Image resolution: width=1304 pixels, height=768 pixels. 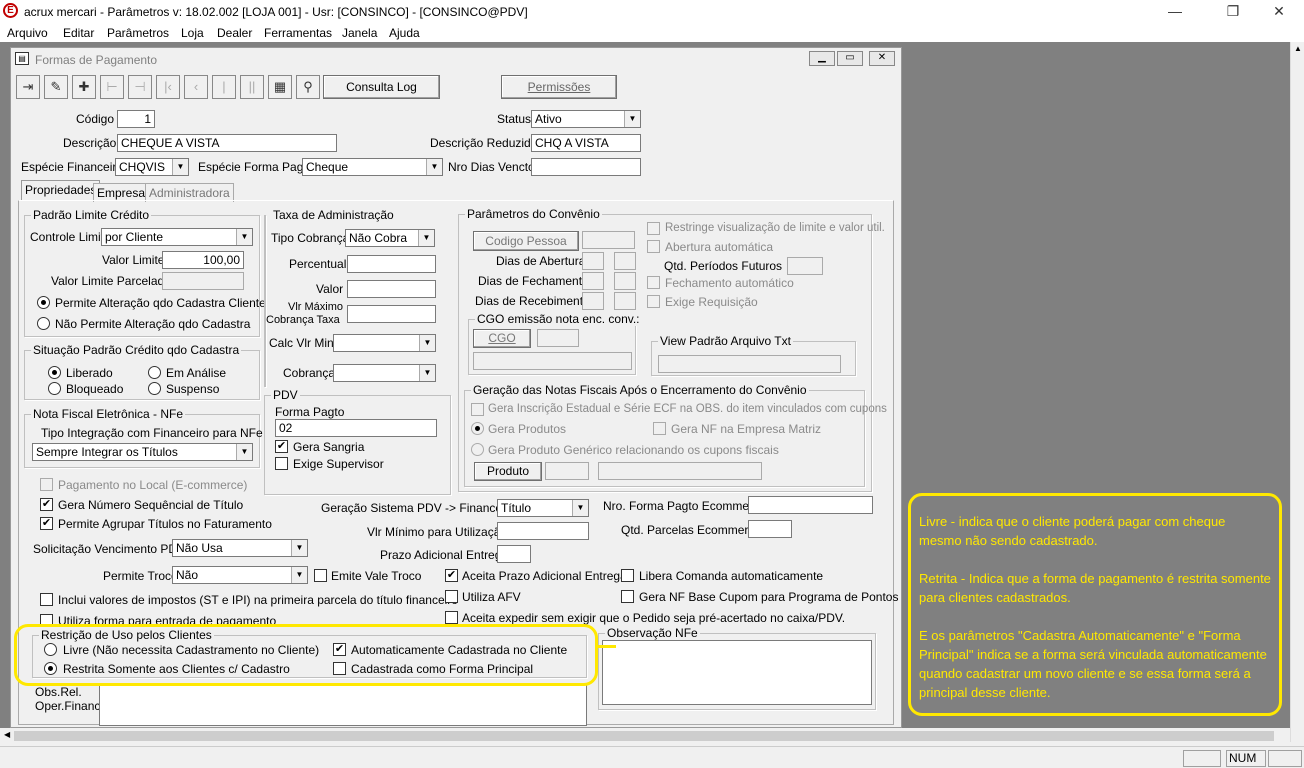 What do you see at coordinates (343, 705) in the screenshot?
I see `obs-rel-textarea` at bounding box center [343, 705].